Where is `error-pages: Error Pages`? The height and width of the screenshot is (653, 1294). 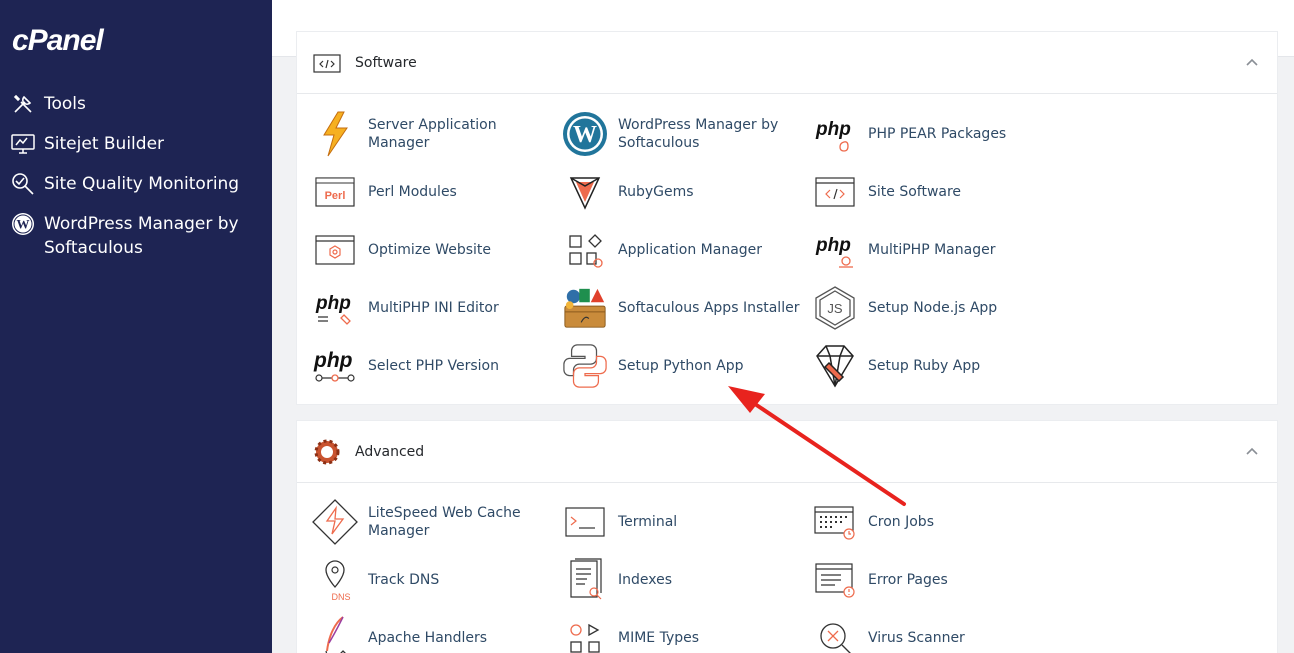 error-pages: Error Pages is located at coordinates (935, 580).